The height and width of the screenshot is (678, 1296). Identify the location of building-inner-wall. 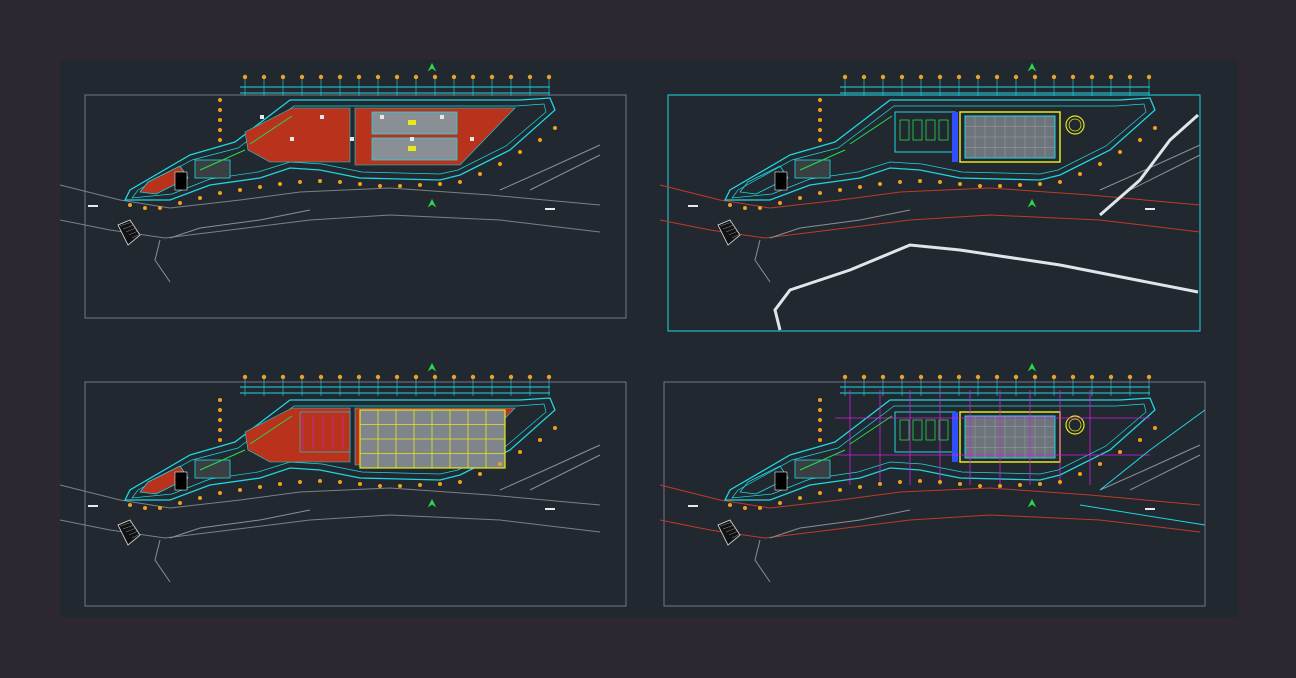
(939, 151).